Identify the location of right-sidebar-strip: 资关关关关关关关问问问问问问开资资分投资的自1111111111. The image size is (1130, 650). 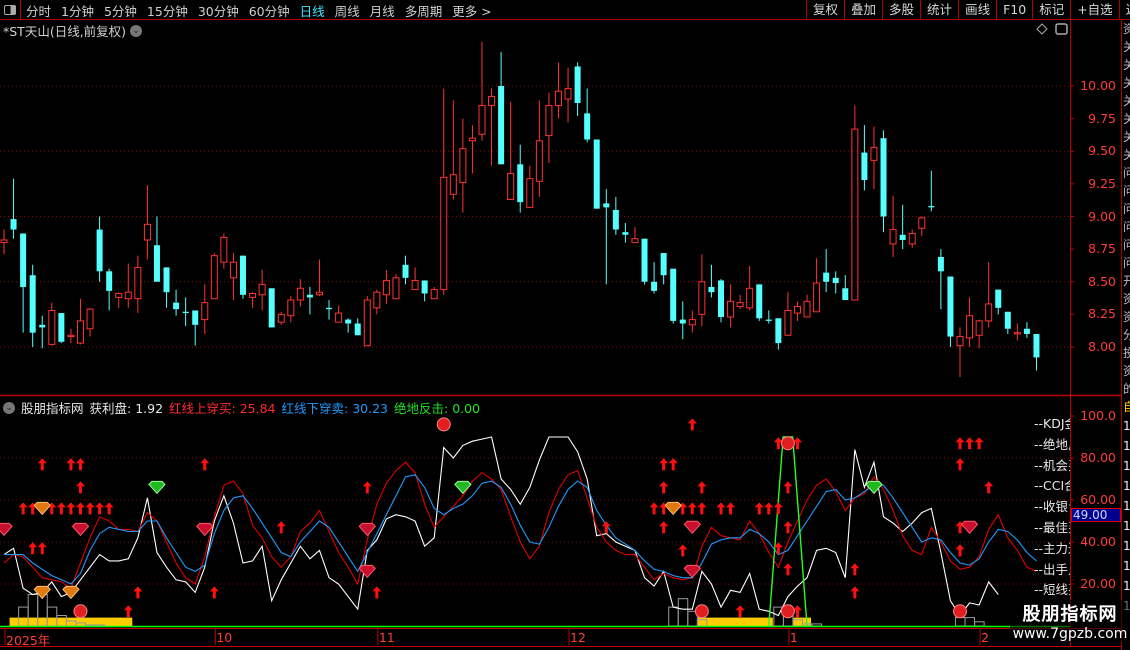
(1125, 335).